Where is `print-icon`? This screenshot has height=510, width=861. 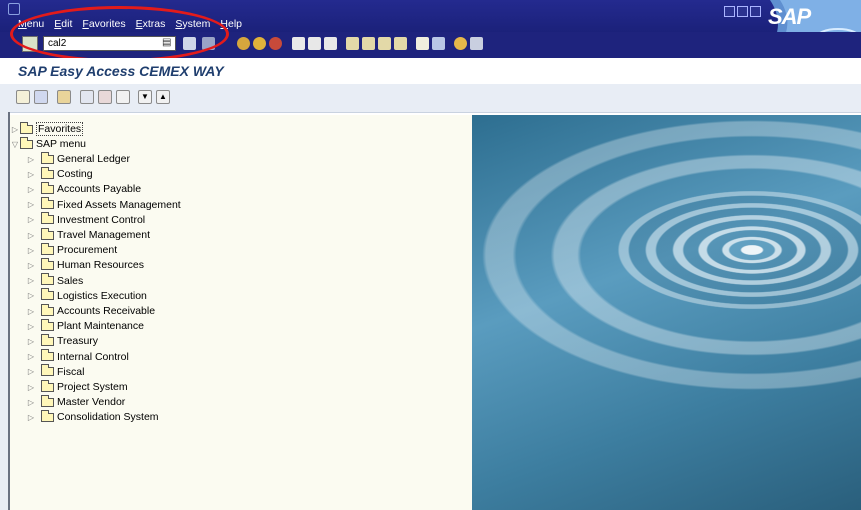
print-icon is located at coordinates (298, 43).